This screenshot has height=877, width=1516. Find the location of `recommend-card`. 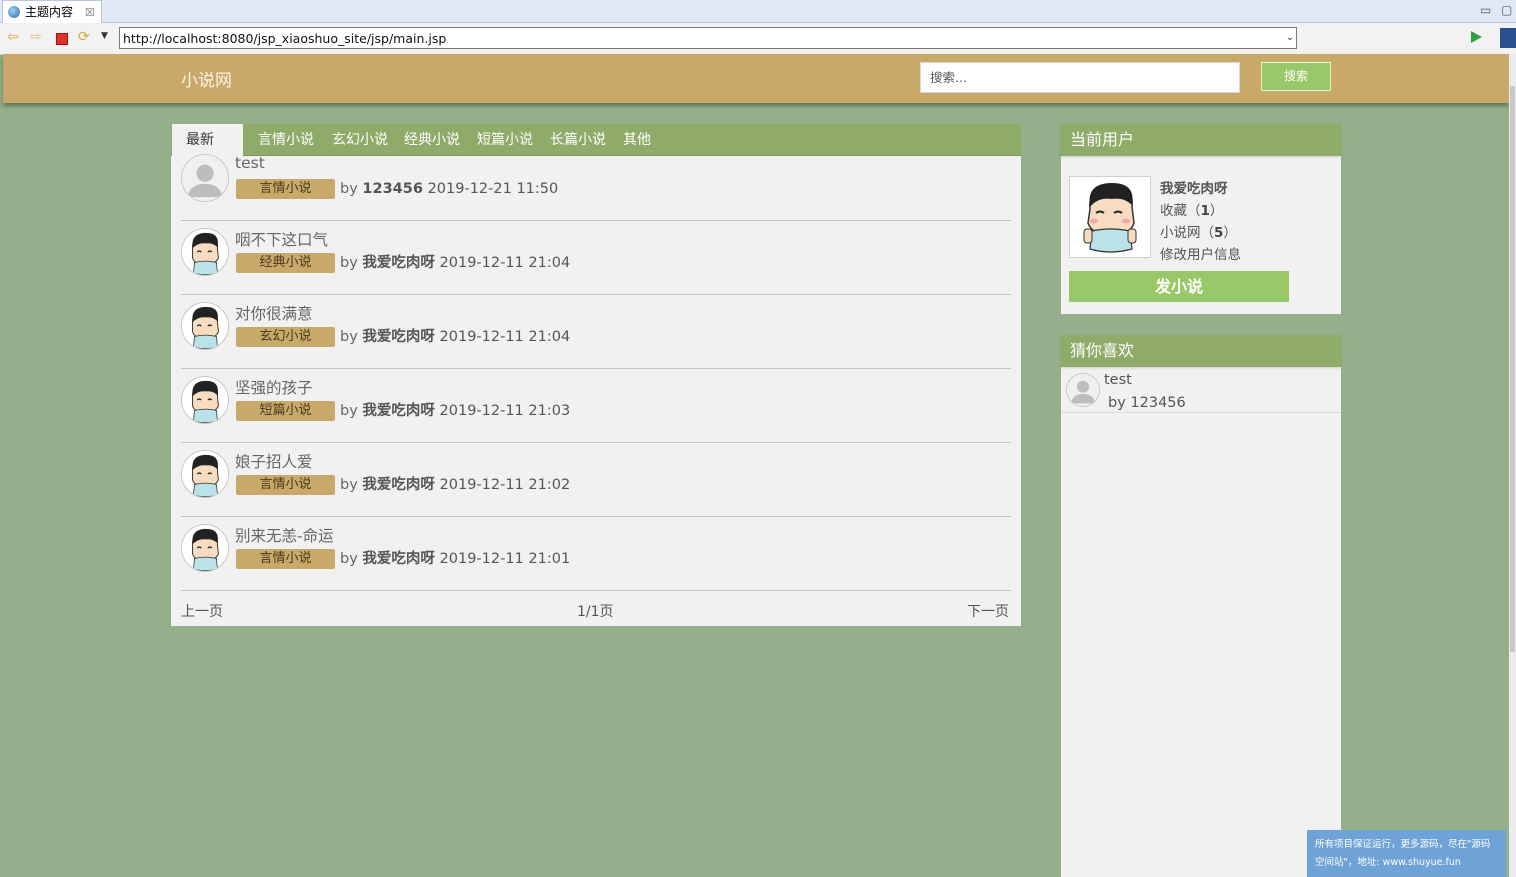

recommend-card is located at coordinates (1201, 606).